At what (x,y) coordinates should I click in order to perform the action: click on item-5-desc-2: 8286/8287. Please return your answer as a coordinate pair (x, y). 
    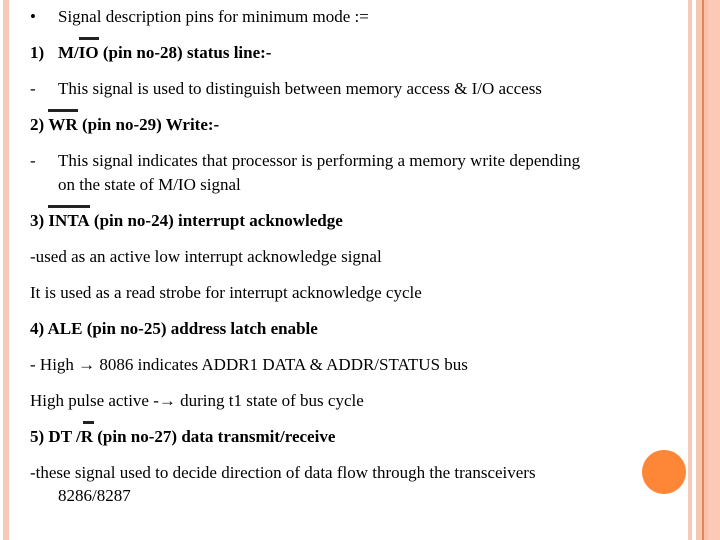
    Looking at the image, I should click on (94, 495).